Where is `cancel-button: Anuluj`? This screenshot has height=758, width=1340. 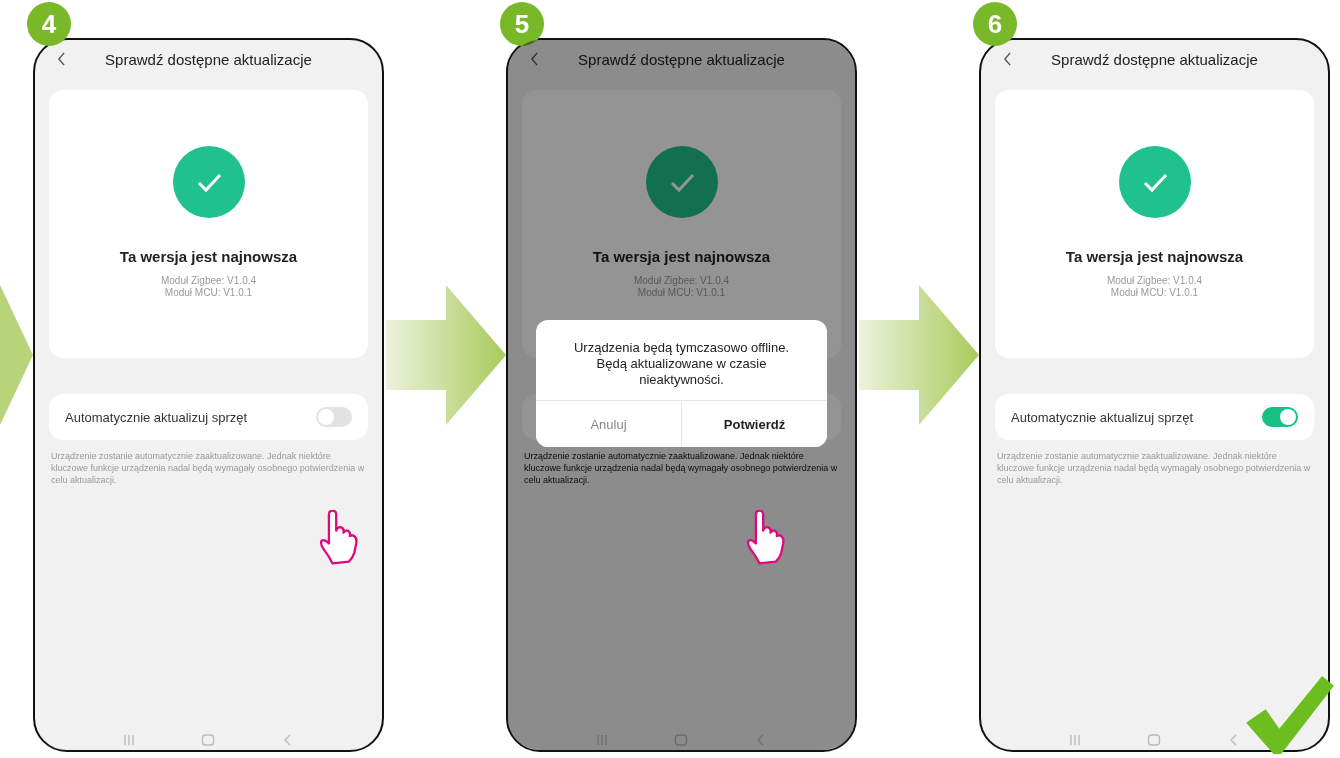
cancel-button: Anuluj is located at coordinates (609, 424).